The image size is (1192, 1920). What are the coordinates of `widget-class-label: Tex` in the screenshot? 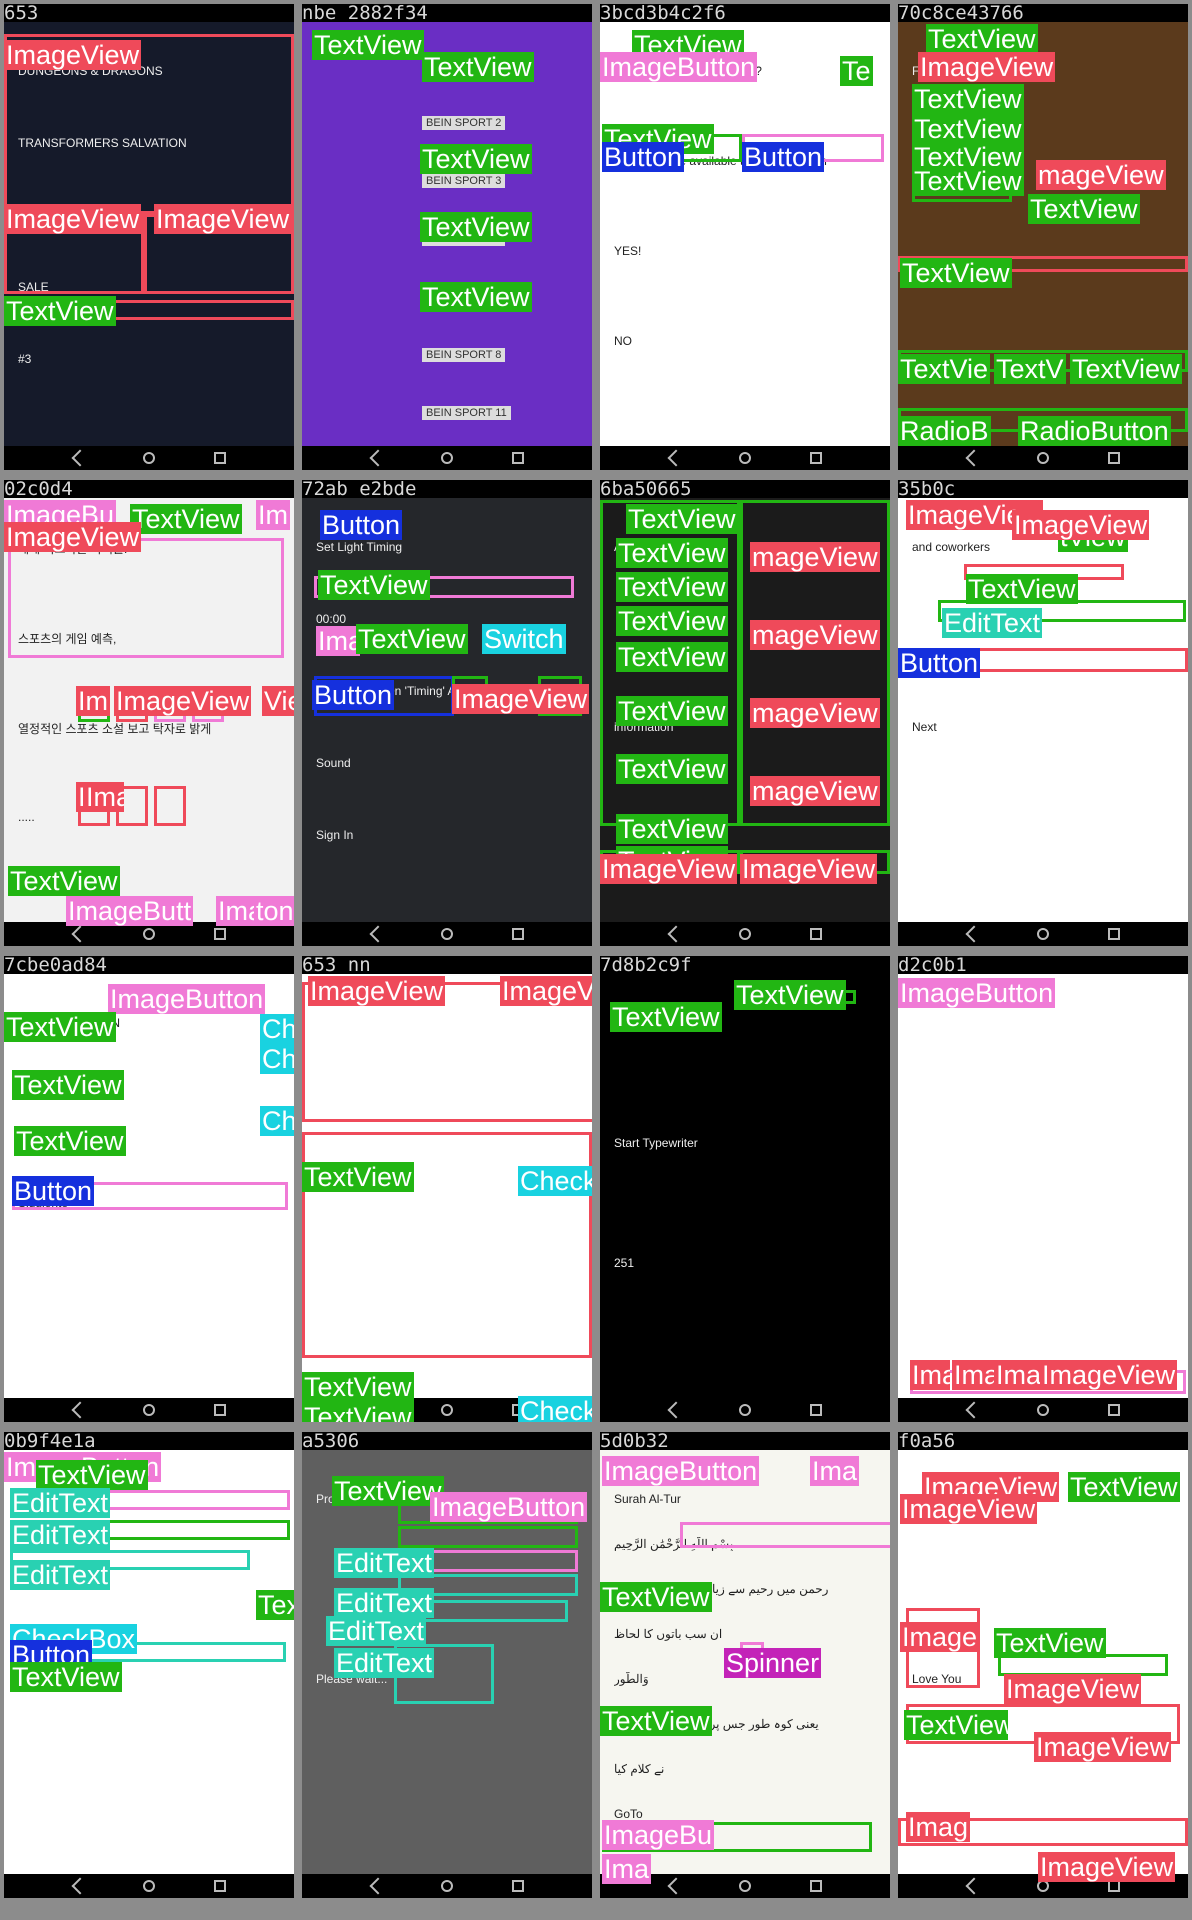 It's located at (275, 1605).